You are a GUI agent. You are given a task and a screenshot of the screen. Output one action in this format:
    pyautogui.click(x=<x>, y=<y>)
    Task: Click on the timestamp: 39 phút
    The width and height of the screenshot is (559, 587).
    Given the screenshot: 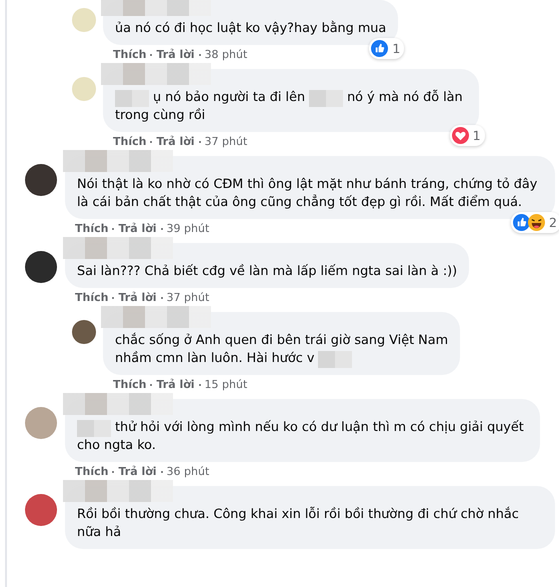 What is the action you would take?
    pyautogui.click(x=188, y=228)
    